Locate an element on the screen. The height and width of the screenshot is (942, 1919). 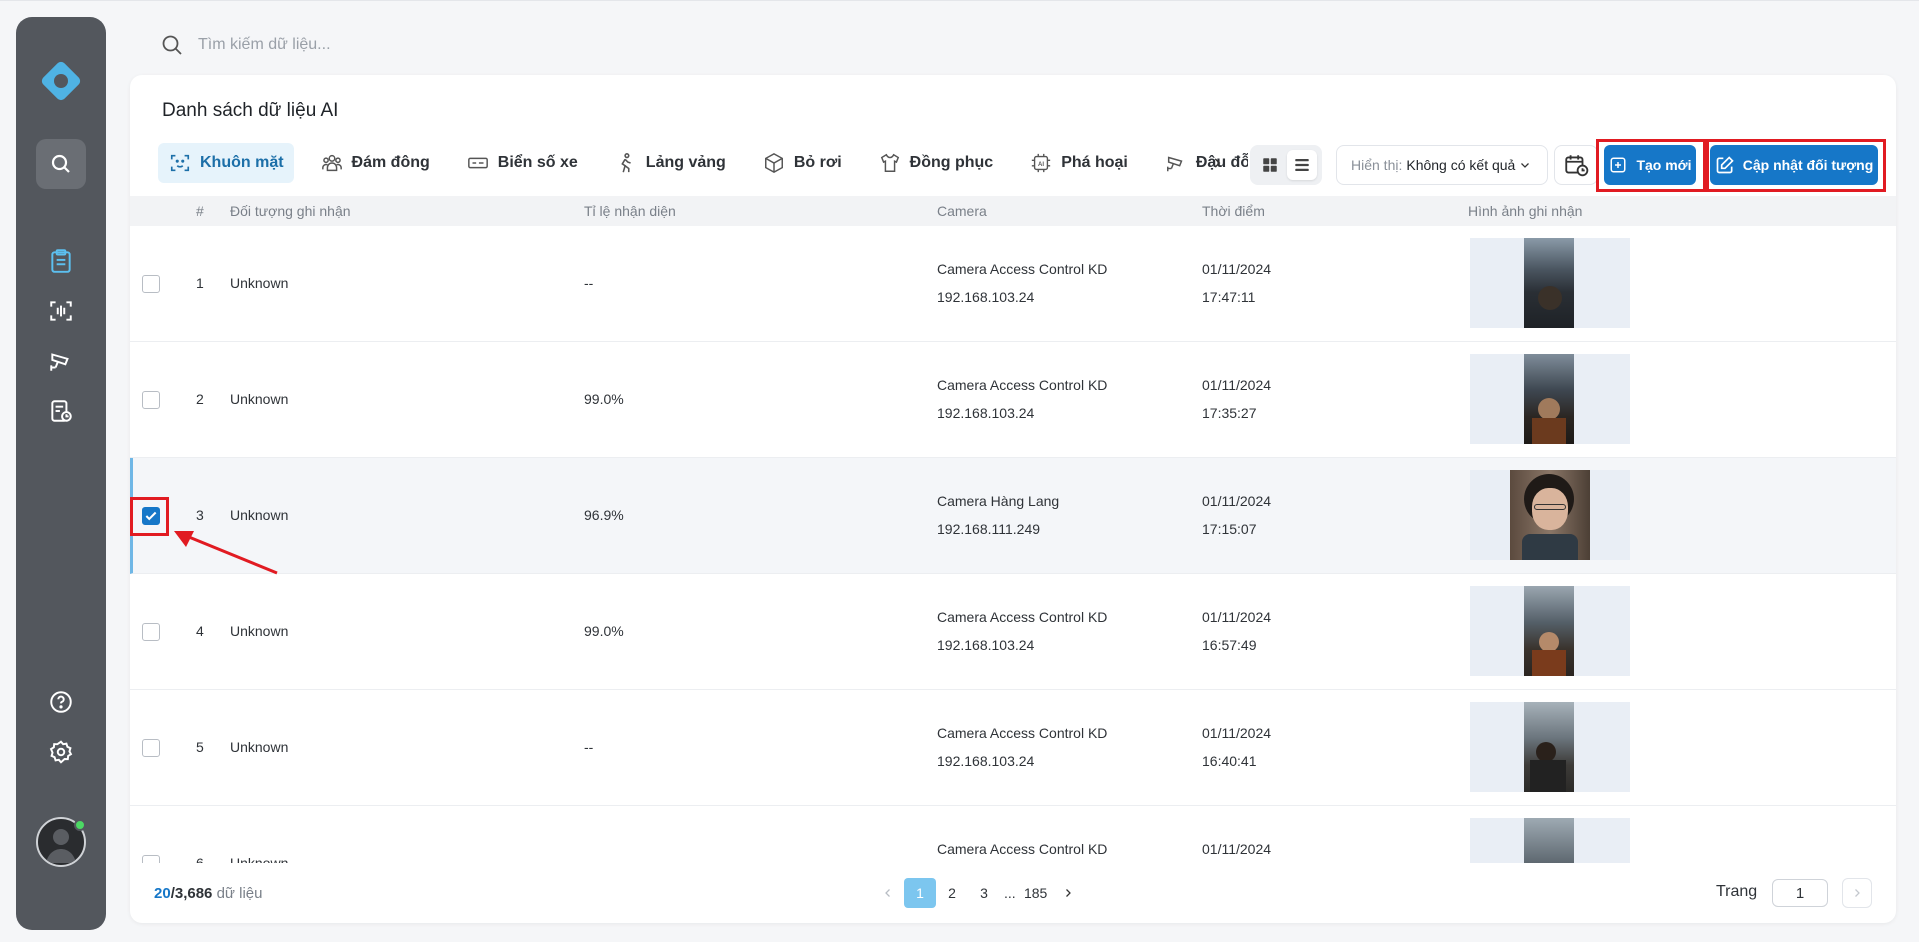
sidebar-search-button is located at coordinates (61, 164).